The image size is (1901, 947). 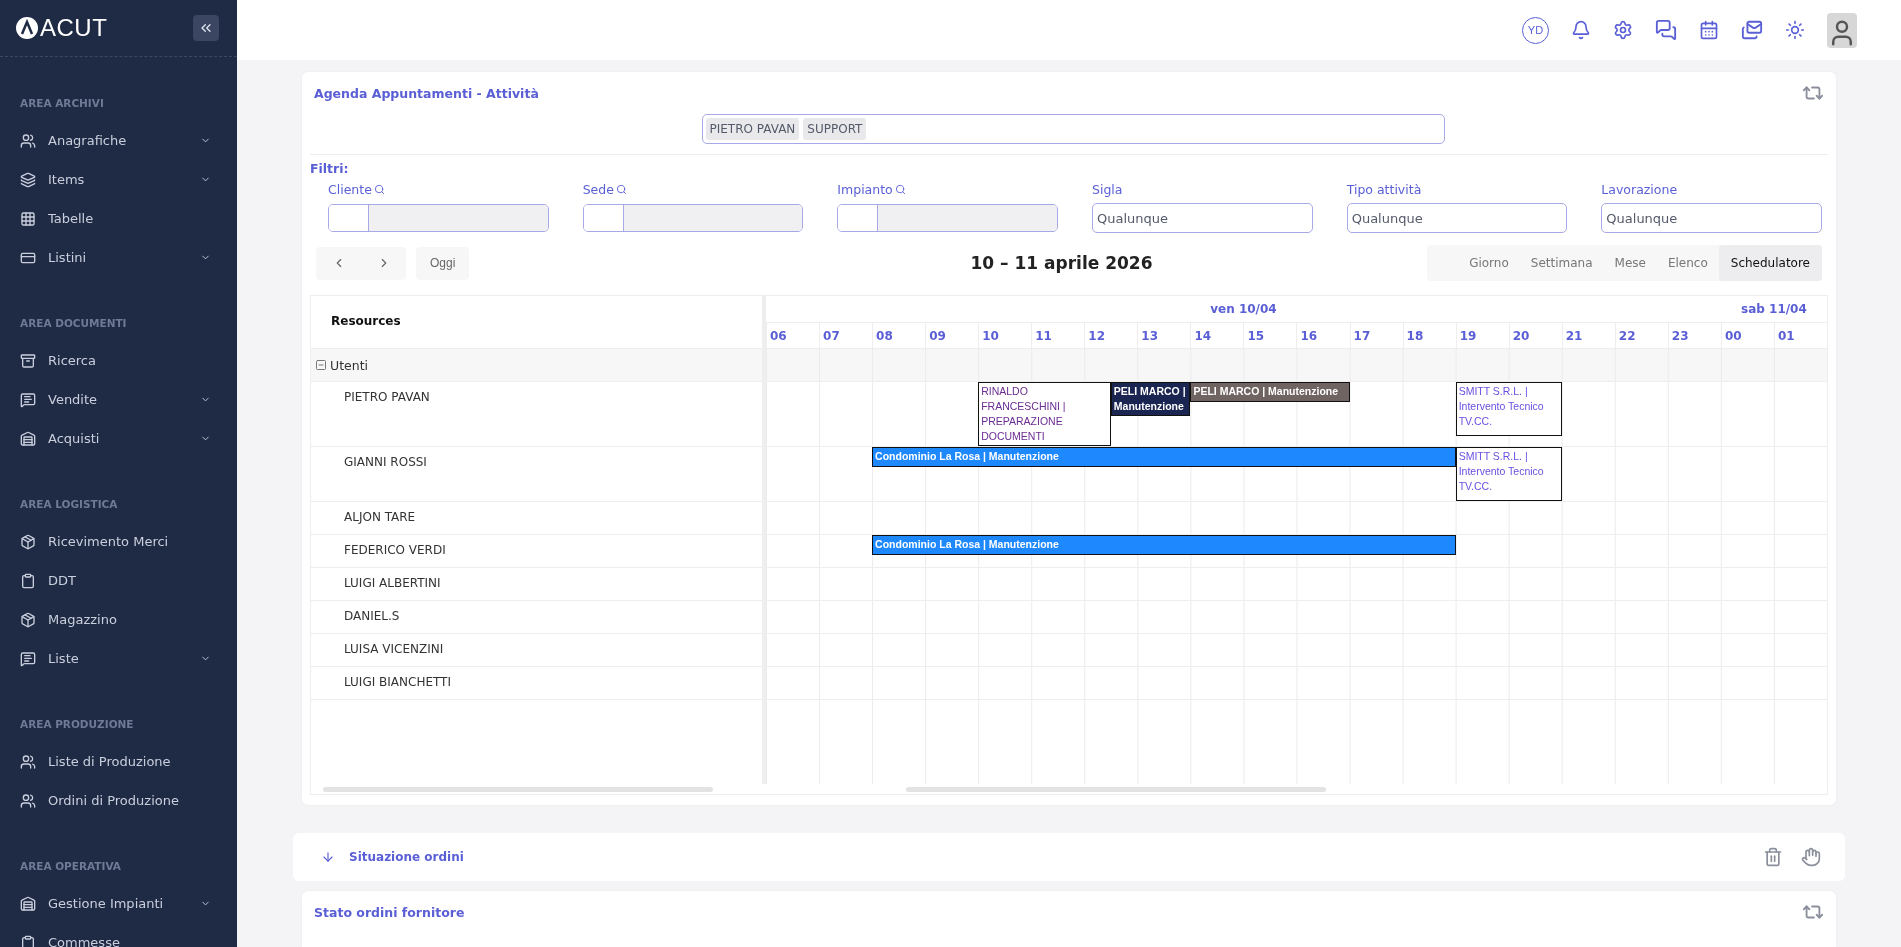 What do you see at coordinates (70, 866) in the screenshot?
I see `section-title: AREA OPERATIVA` at bounding box center [70, 866].